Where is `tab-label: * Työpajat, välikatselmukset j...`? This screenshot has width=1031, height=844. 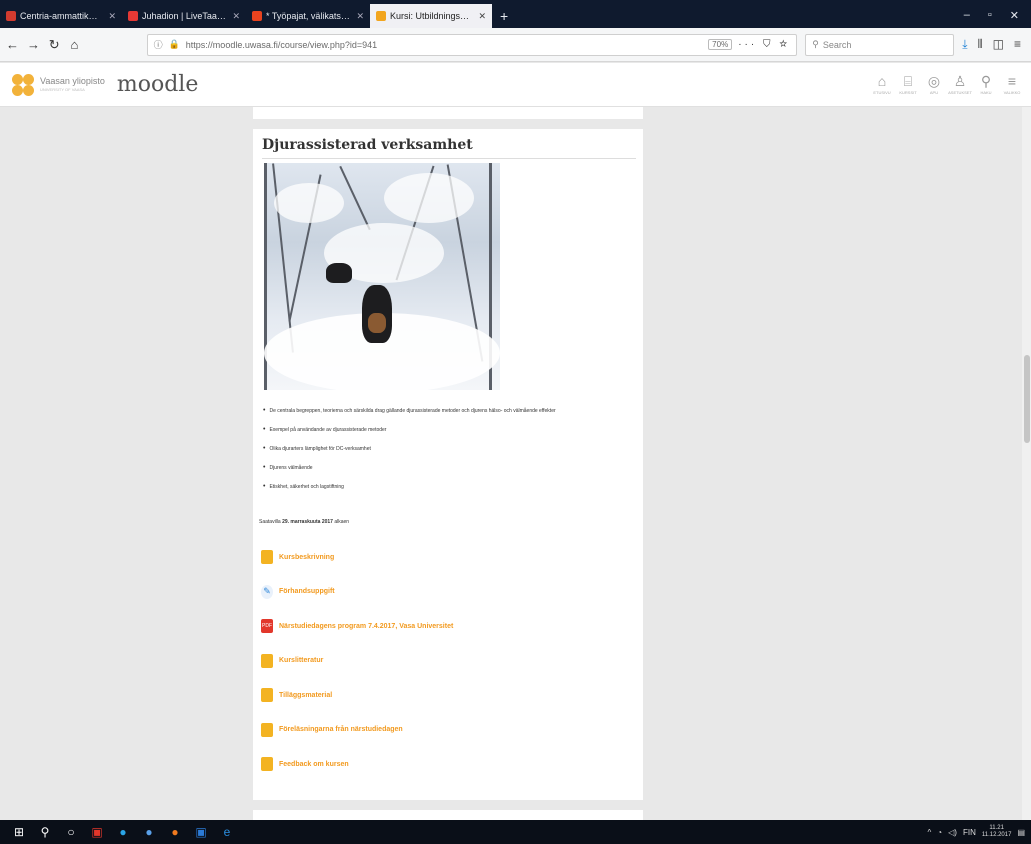
tab-label: * Työpajat, välikatselmukset j... is located at coordinates (308, 16).